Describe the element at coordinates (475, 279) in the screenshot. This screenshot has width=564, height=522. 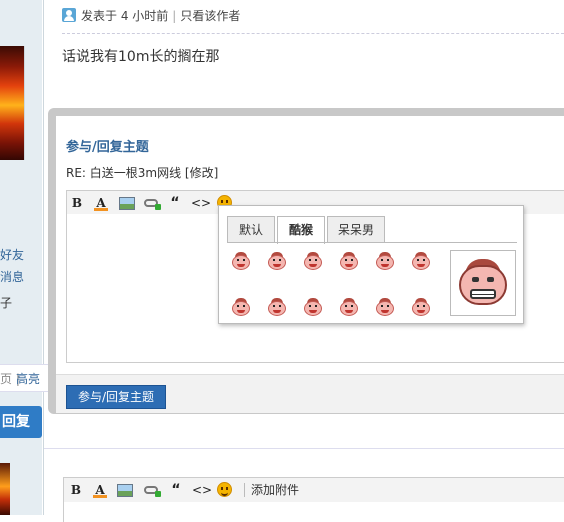
I see `preview-eye-left` at that location.